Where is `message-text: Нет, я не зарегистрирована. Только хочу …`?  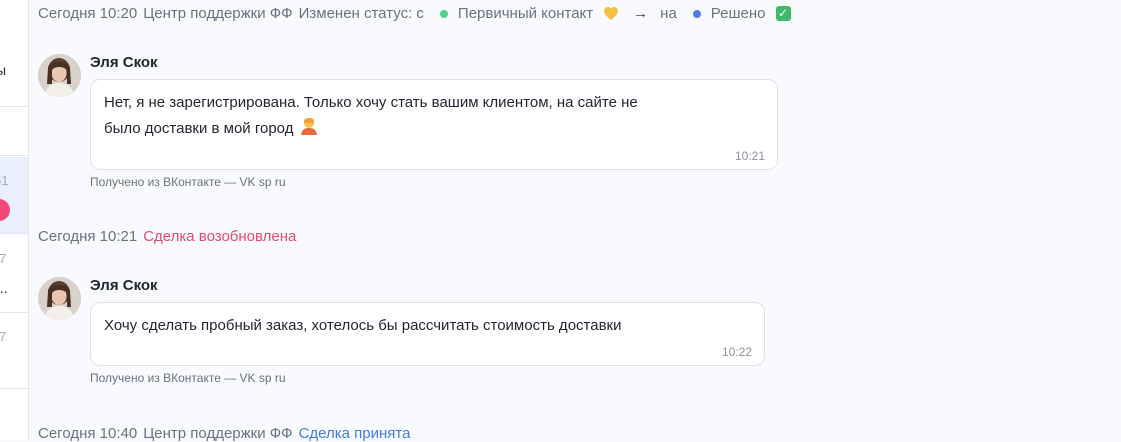 message-text: Нет, я не зарегистрирована. Только хочу … is located at coordinates (371, 116).